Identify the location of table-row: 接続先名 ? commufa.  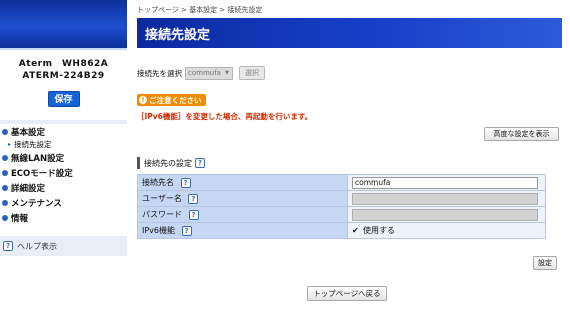
(341, 182).